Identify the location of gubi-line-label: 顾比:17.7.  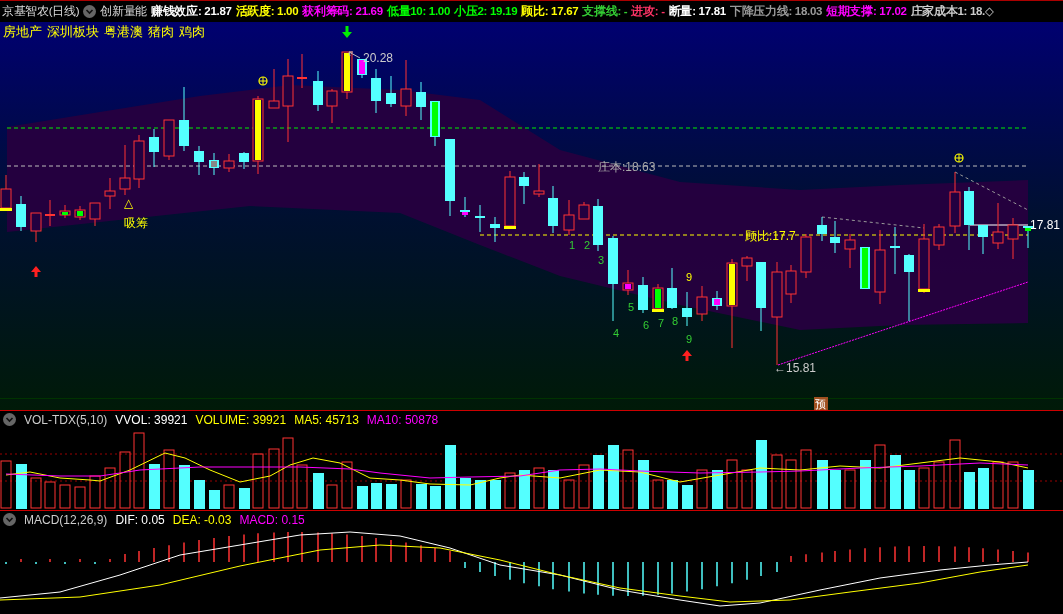
(770, 236).